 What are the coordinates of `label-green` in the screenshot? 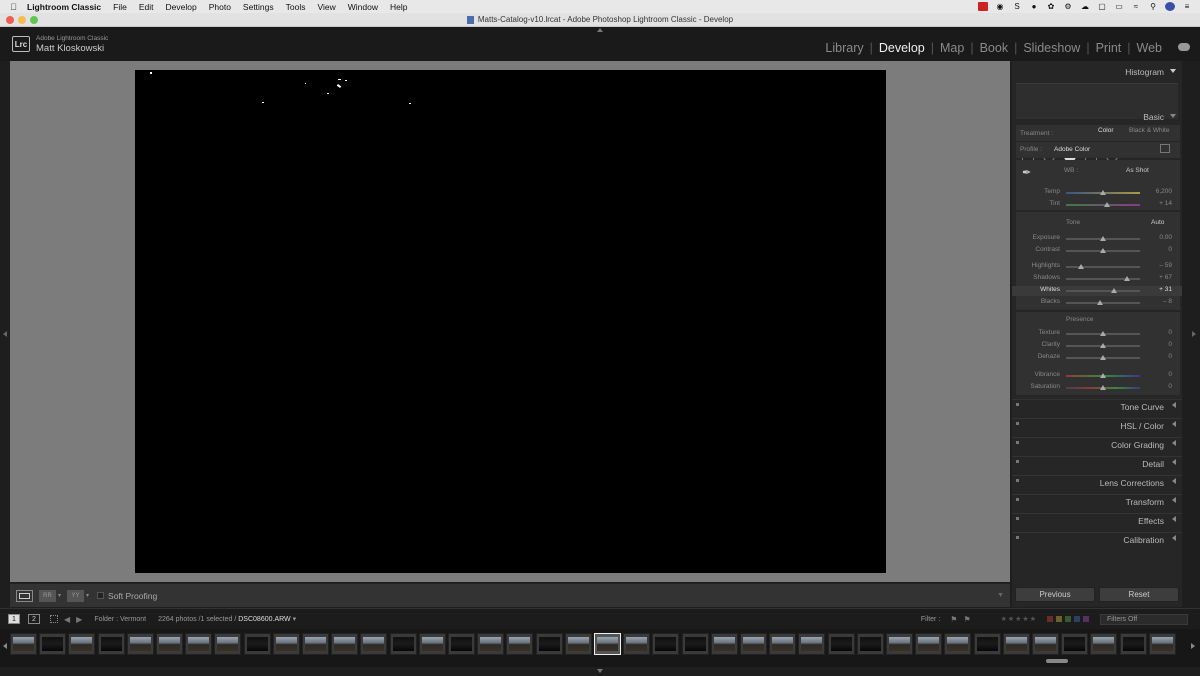 It's located at (1068, 619).